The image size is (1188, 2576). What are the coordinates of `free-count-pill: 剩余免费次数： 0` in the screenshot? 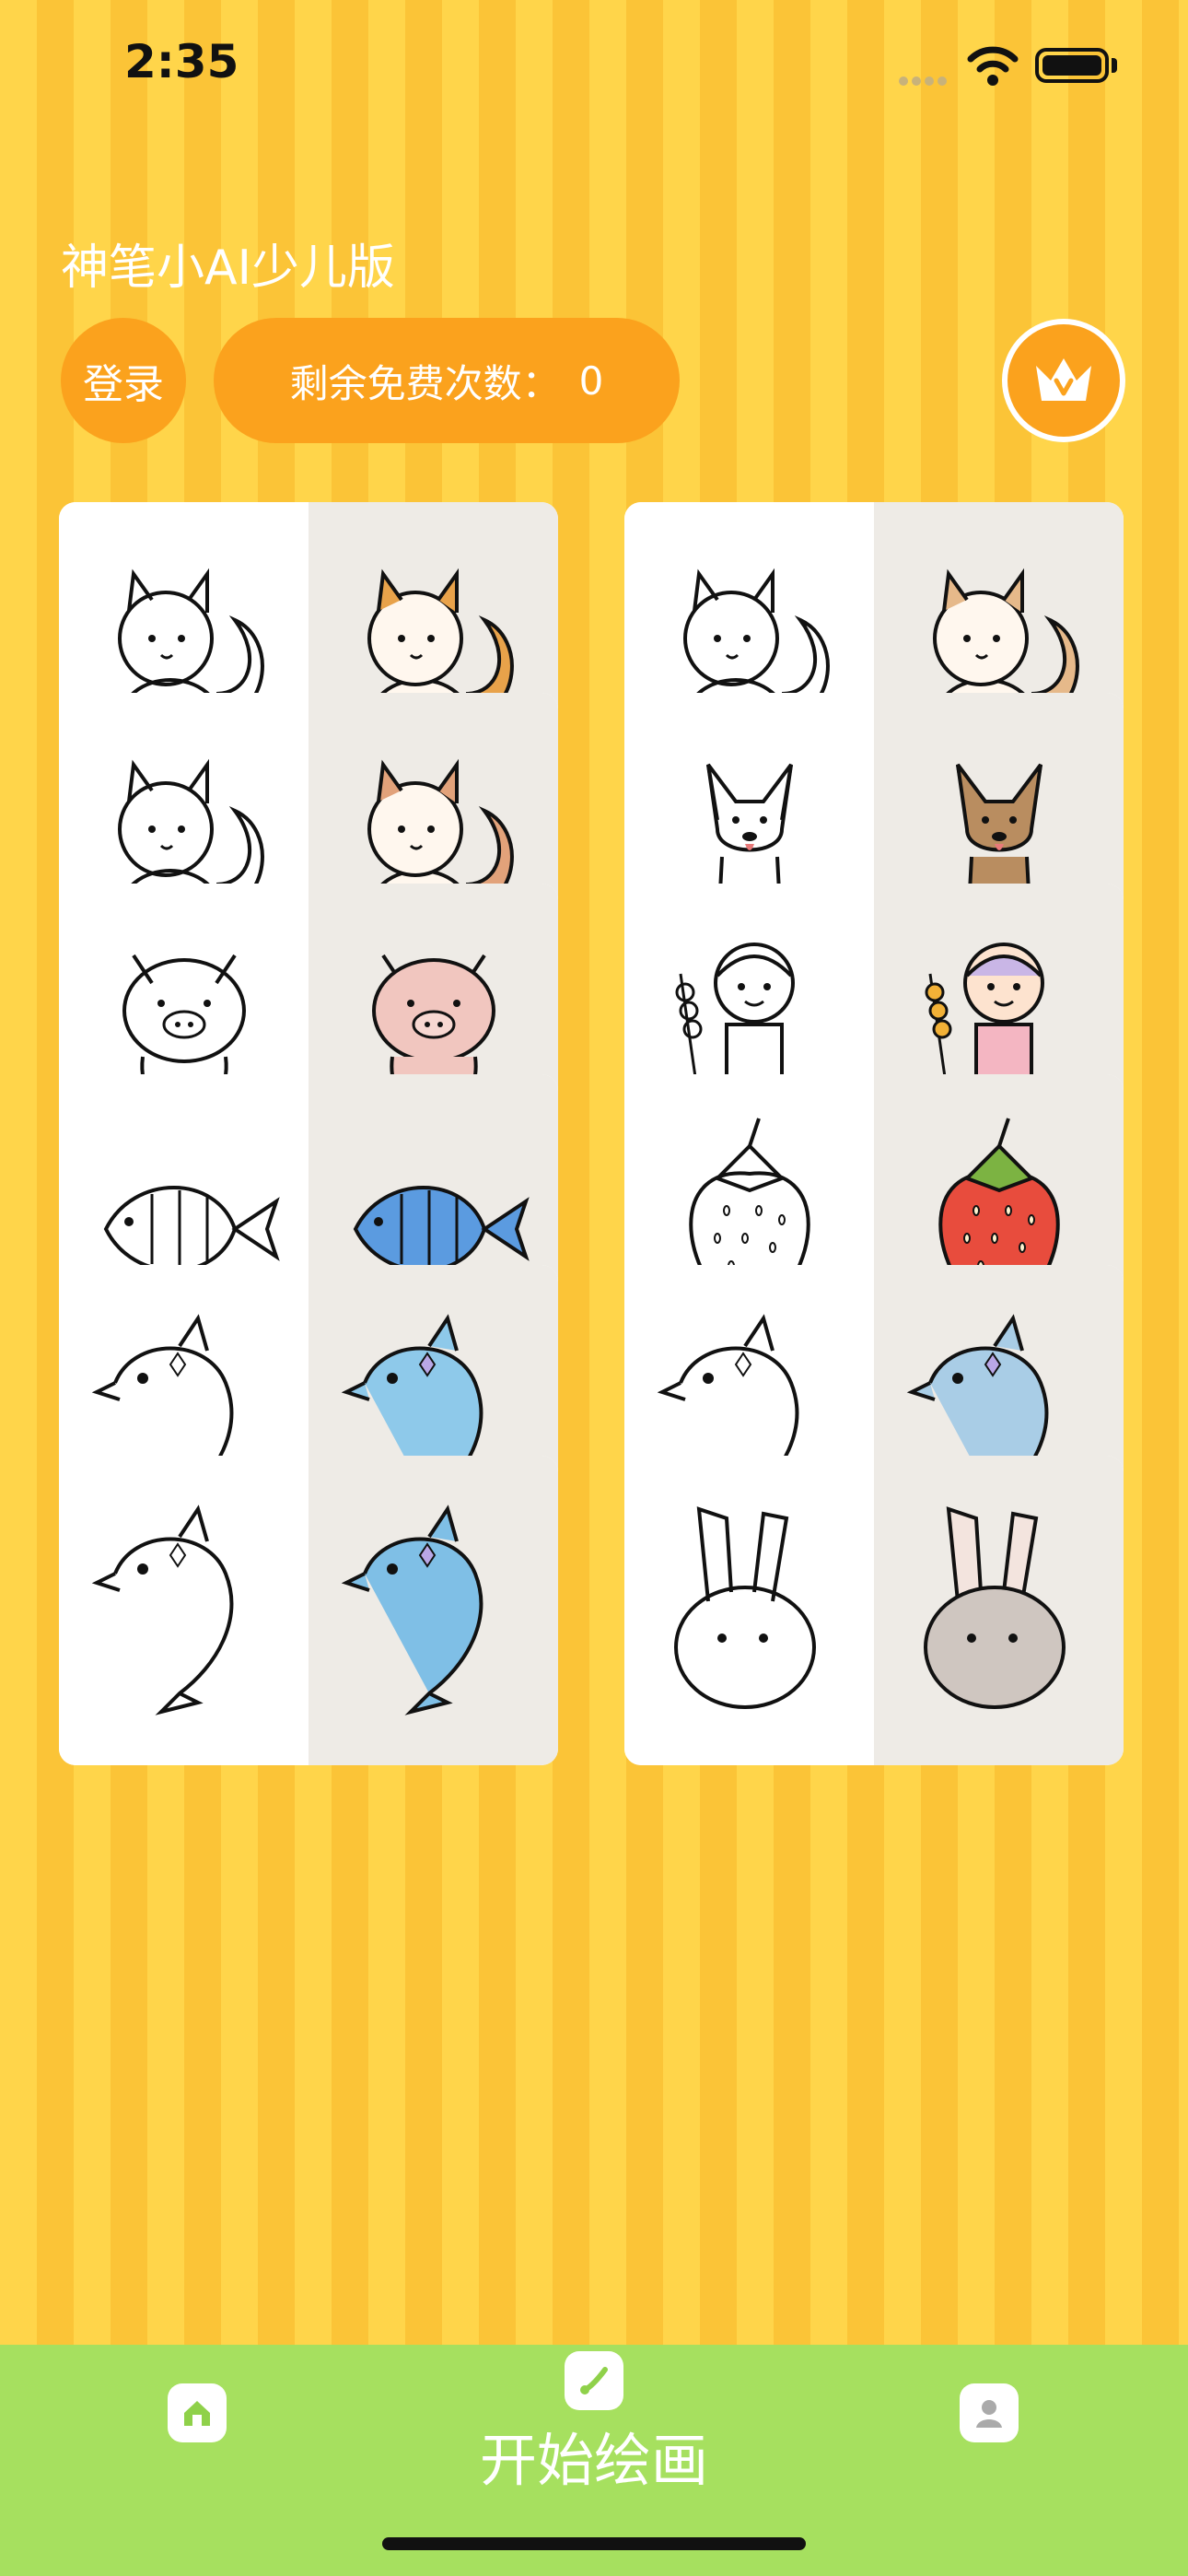 It's located at (447, 380).